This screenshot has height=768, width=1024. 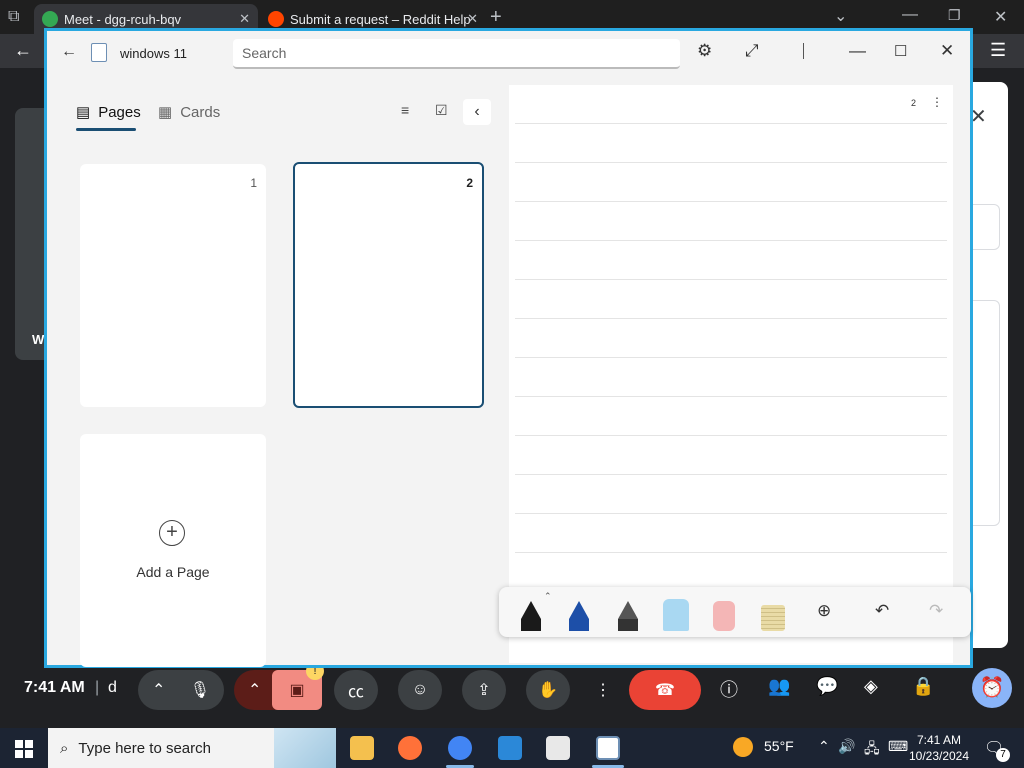 I want to click on chevron-left-icon: ‹, so click(x=477, y=111).